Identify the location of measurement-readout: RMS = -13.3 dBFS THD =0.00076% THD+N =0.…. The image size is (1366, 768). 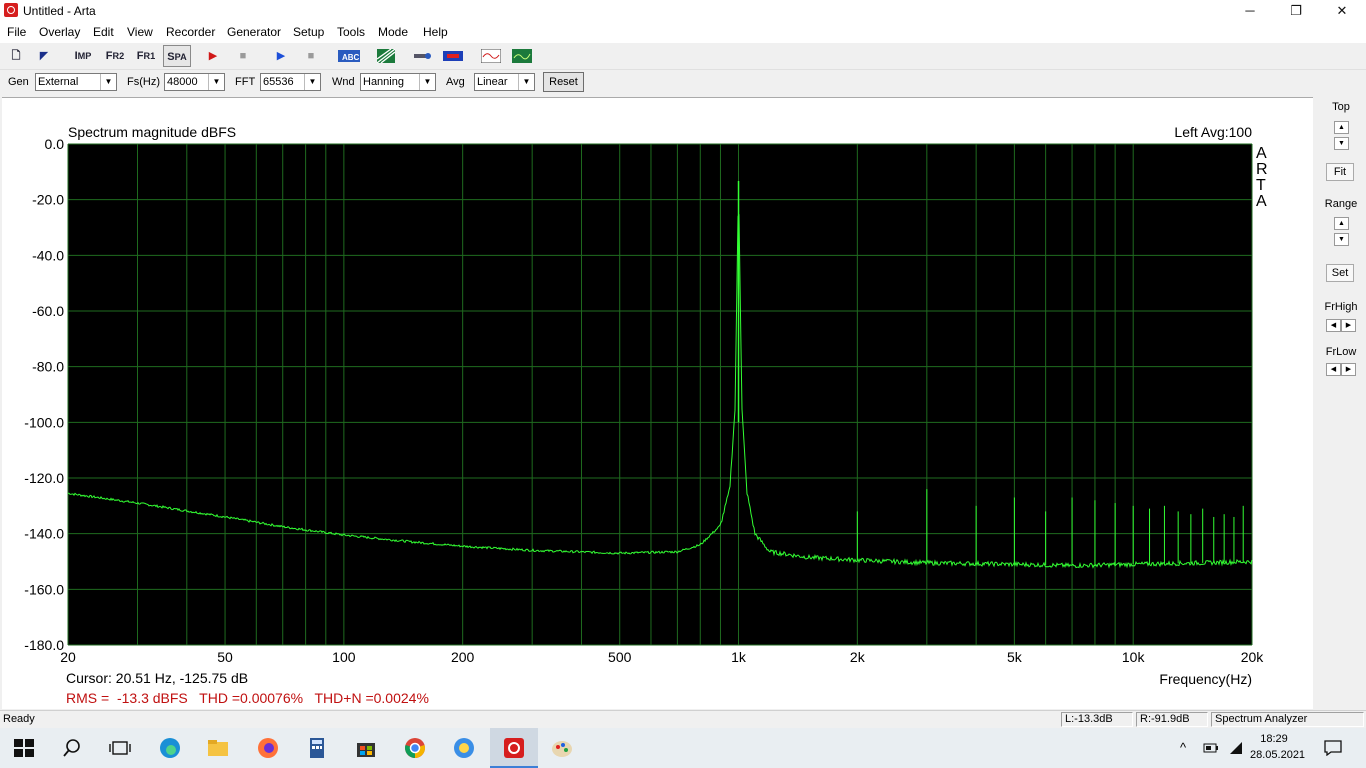
(247, 698).